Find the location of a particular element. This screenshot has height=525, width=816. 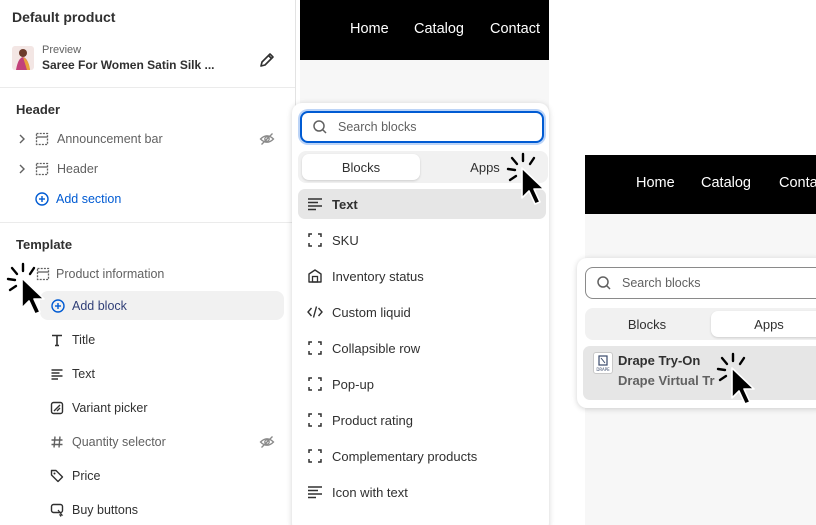

add-section-button: Add section is located at coordinates (78, 199).